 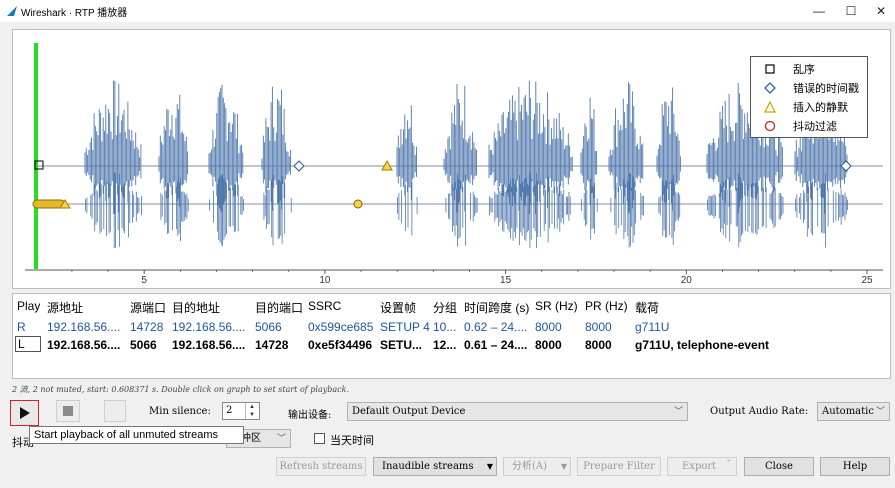 What do you see at coordinates (398, 307) in the screenshot?
I see `col-setup-frame: 设置帧` at bounding box center [398, 307].